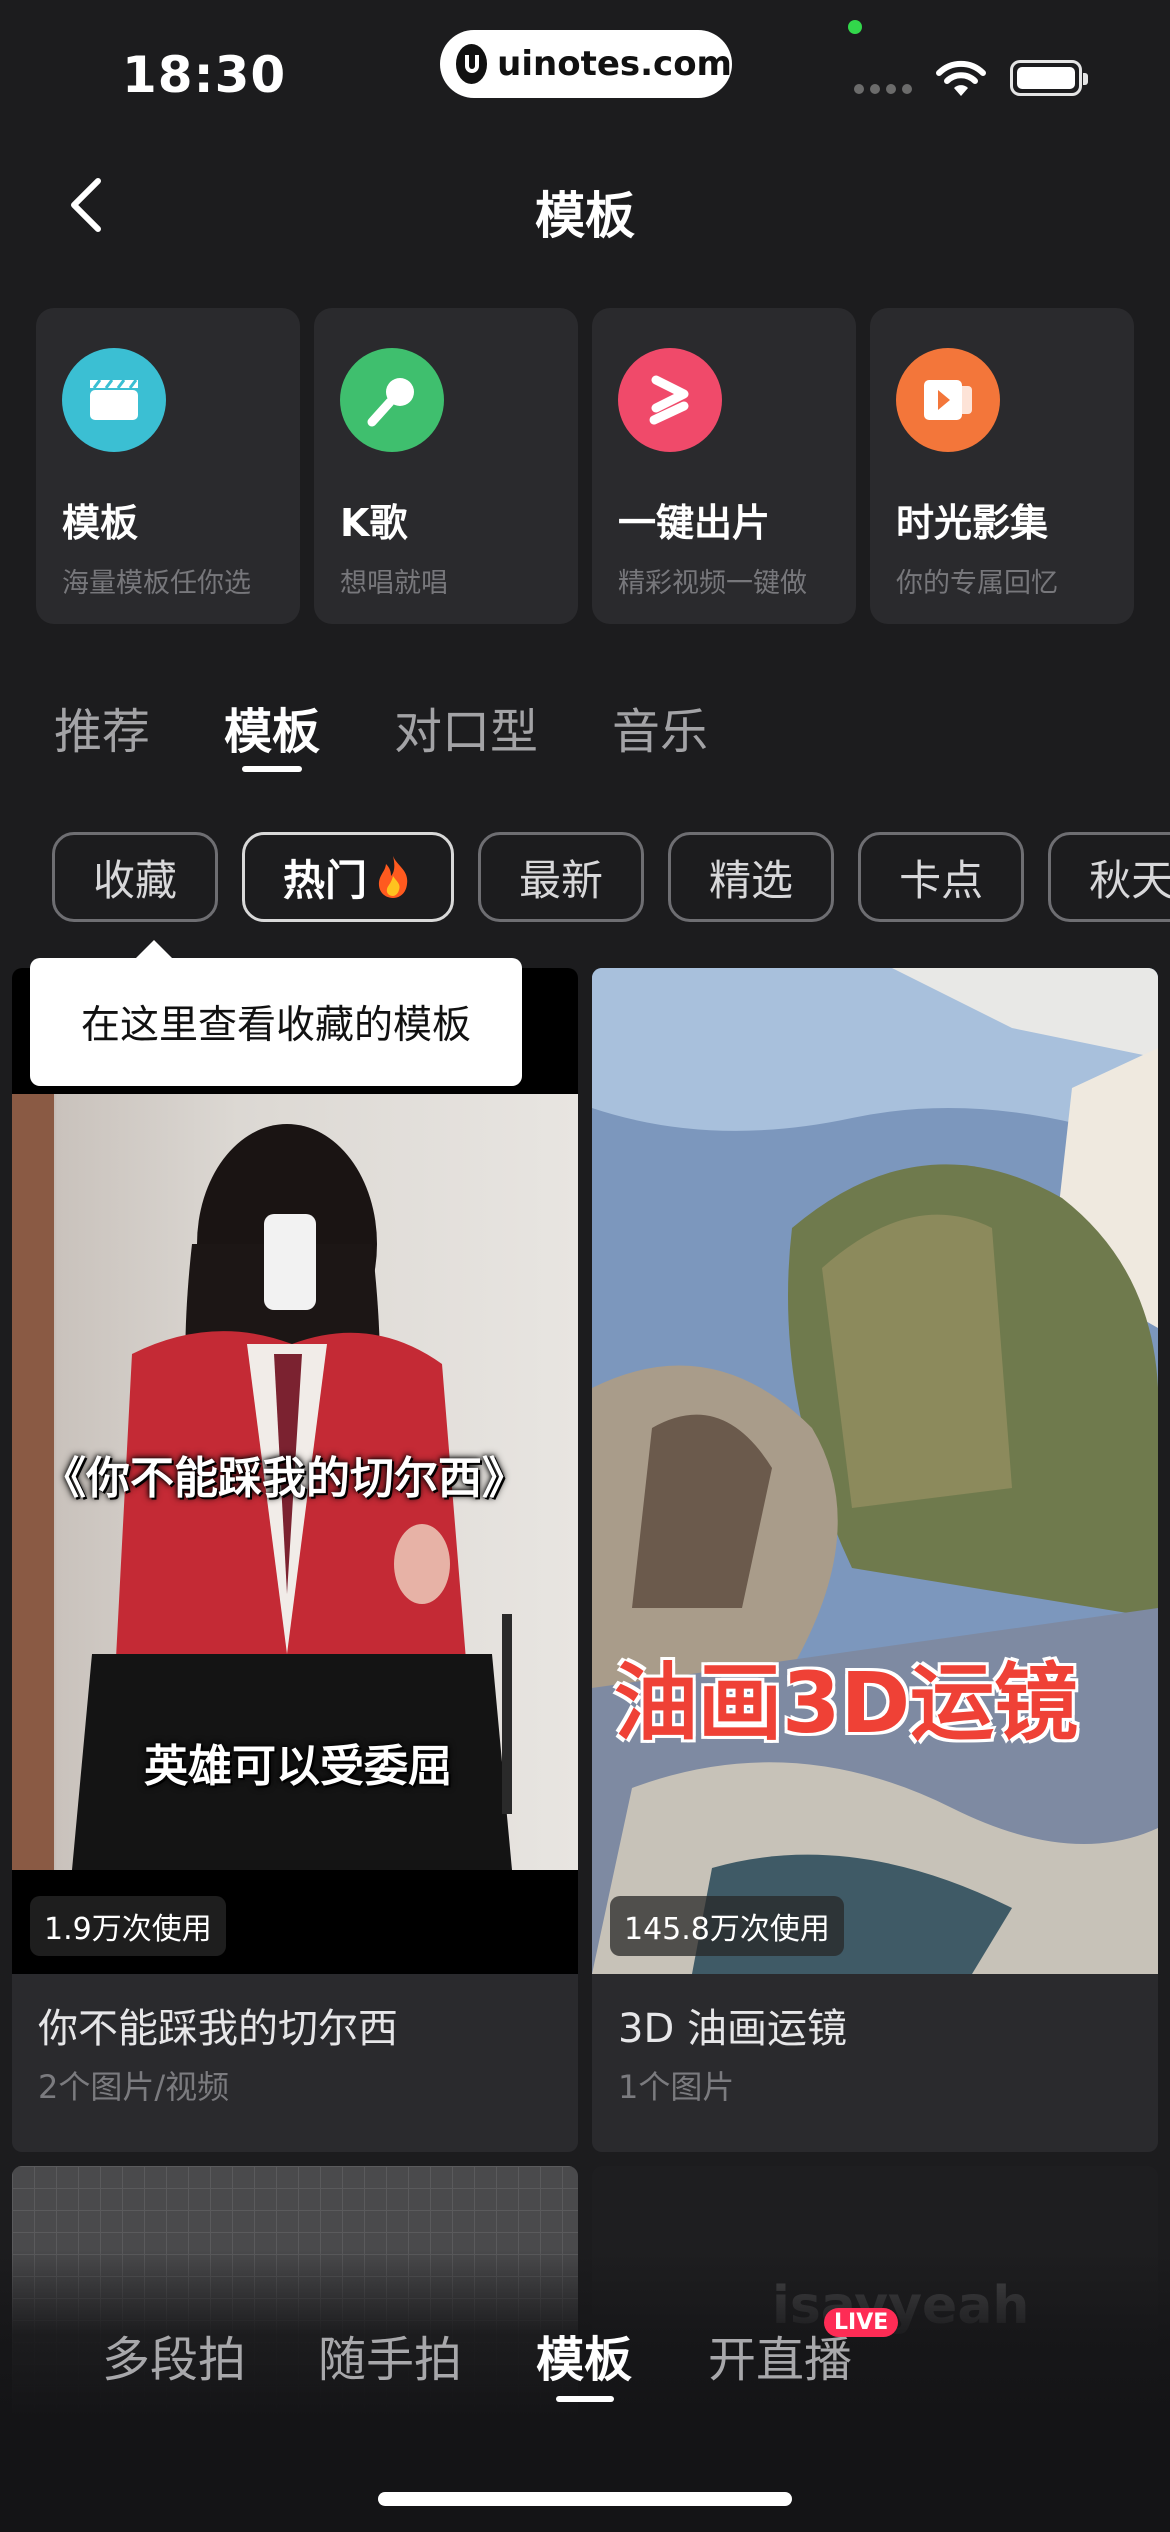  Describe the element at coordinates (948, 400) in the screenshot. I see `album-icon` at that location.